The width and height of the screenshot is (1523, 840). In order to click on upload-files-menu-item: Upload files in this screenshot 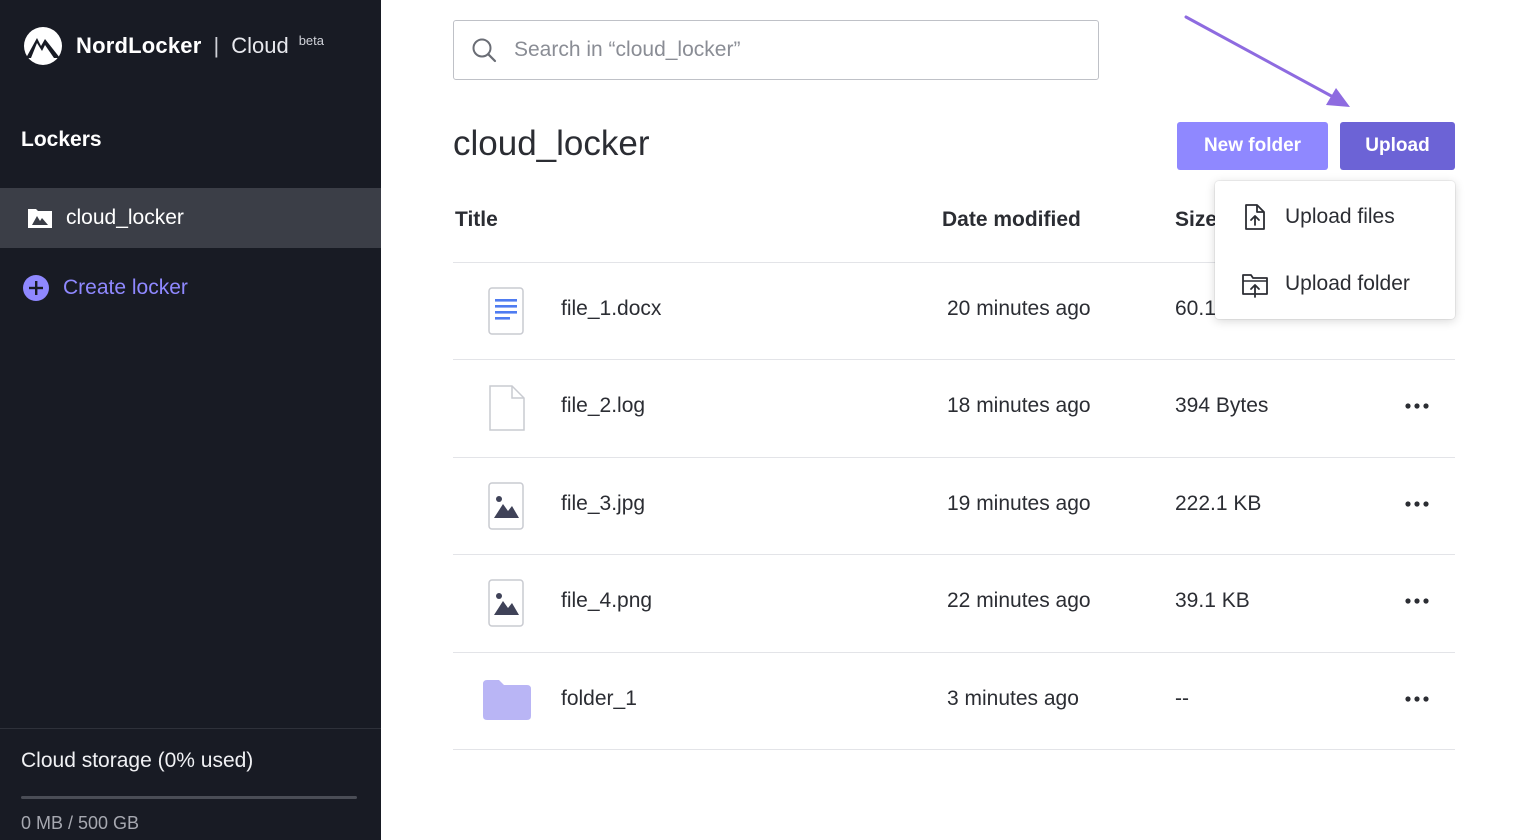, I will do `click(1335, 217)`.